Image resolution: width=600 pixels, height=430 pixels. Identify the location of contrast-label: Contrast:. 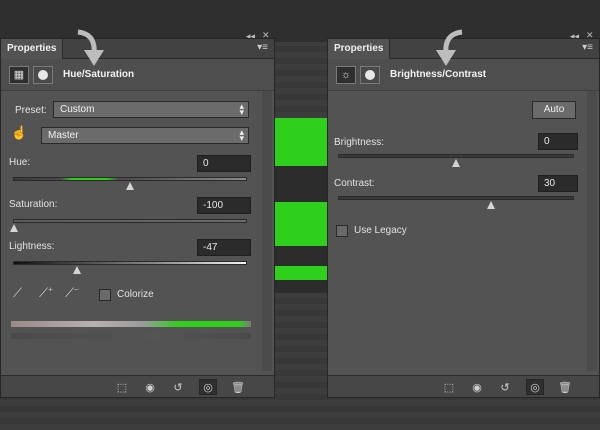
(354, 183).